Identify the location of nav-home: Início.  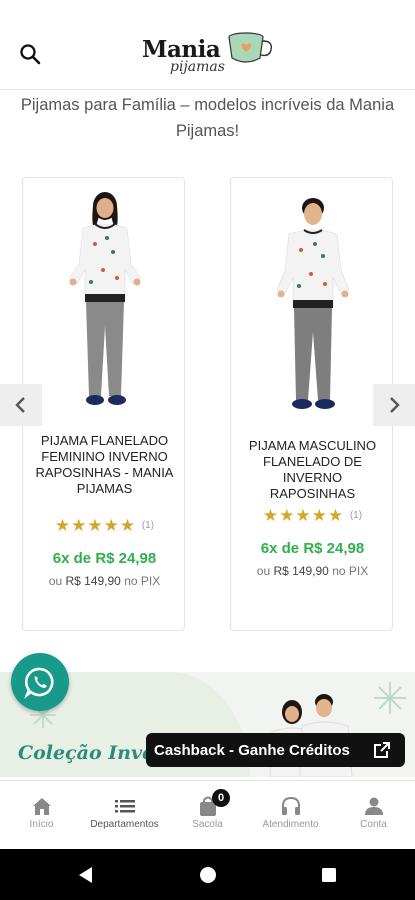
(41, 815).